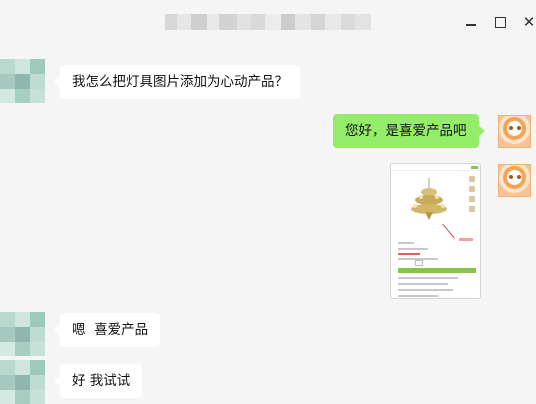 Image resolution: width=536 pixels, height=404 pixels. I want to click on close-icon: ✕, so click(528, 22).